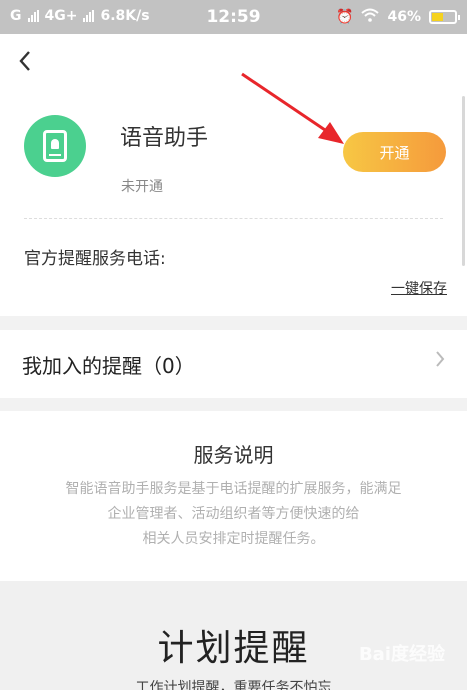  Describe the element at coordinates (233, 17) in the screenshot. I see `status-bar: G 4G+ 6.8K/s 12:59 ⏰ 46%` at that location.